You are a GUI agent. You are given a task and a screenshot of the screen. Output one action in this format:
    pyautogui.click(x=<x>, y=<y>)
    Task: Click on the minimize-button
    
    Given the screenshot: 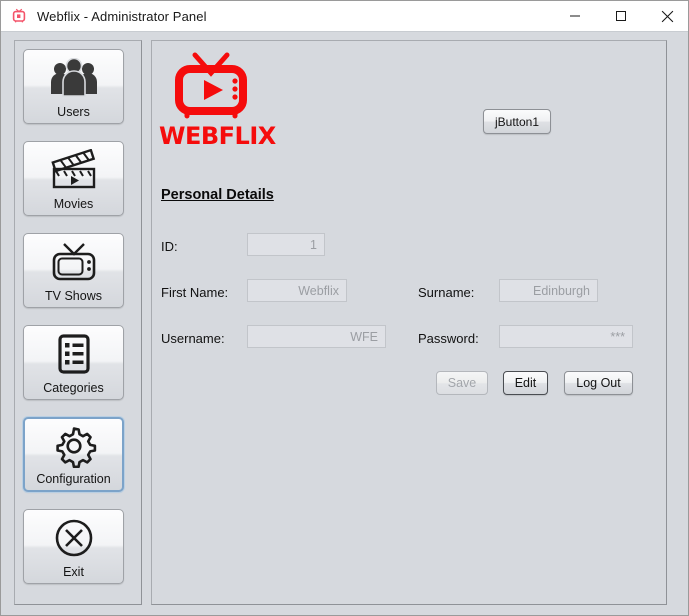 What is the action you would take?
    pyautogui.click(x=575, y=16)
    